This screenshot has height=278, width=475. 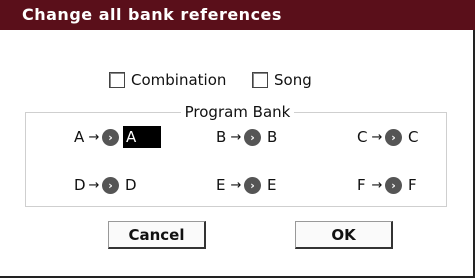 I want to click on source-bank: D, so click(x=80, y=185).